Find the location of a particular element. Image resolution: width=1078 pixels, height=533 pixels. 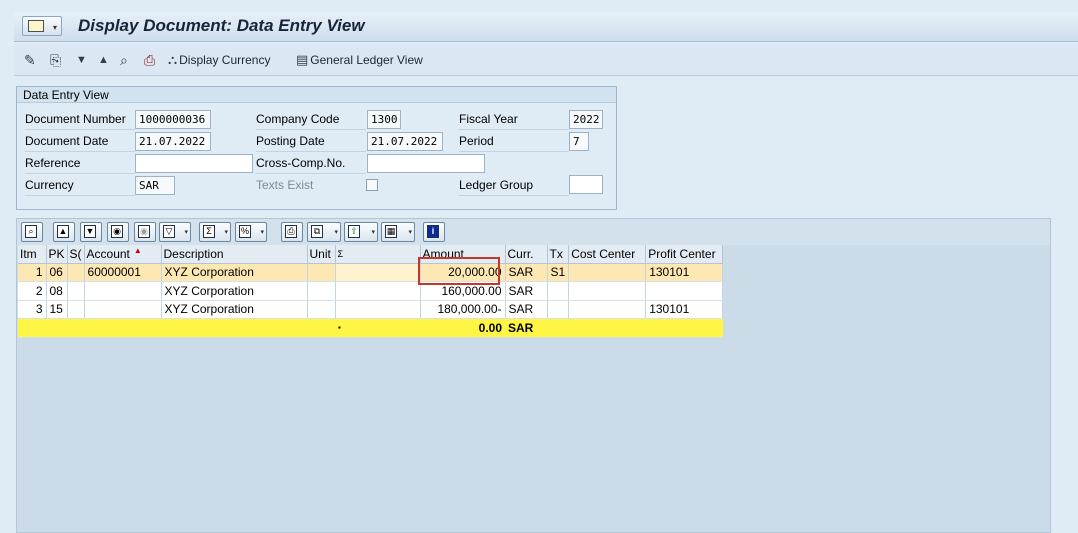

find-next-button: ◉ is located at coordinates (145, 232).